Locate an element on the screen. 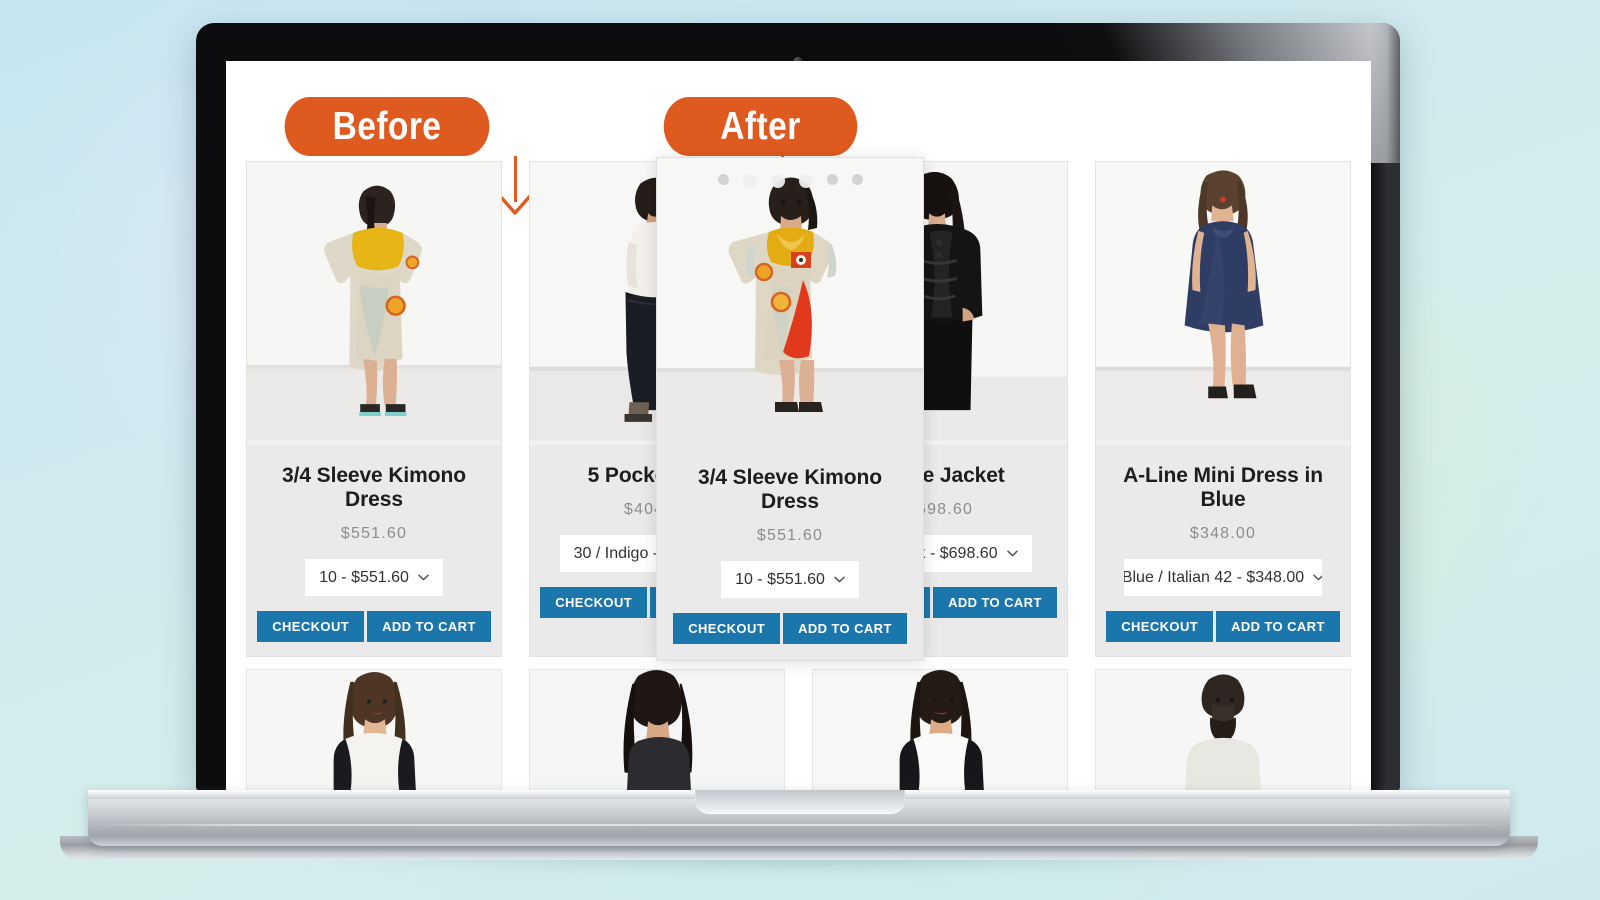  product-photo-bearded-man is located at coordinates (1223, 730).